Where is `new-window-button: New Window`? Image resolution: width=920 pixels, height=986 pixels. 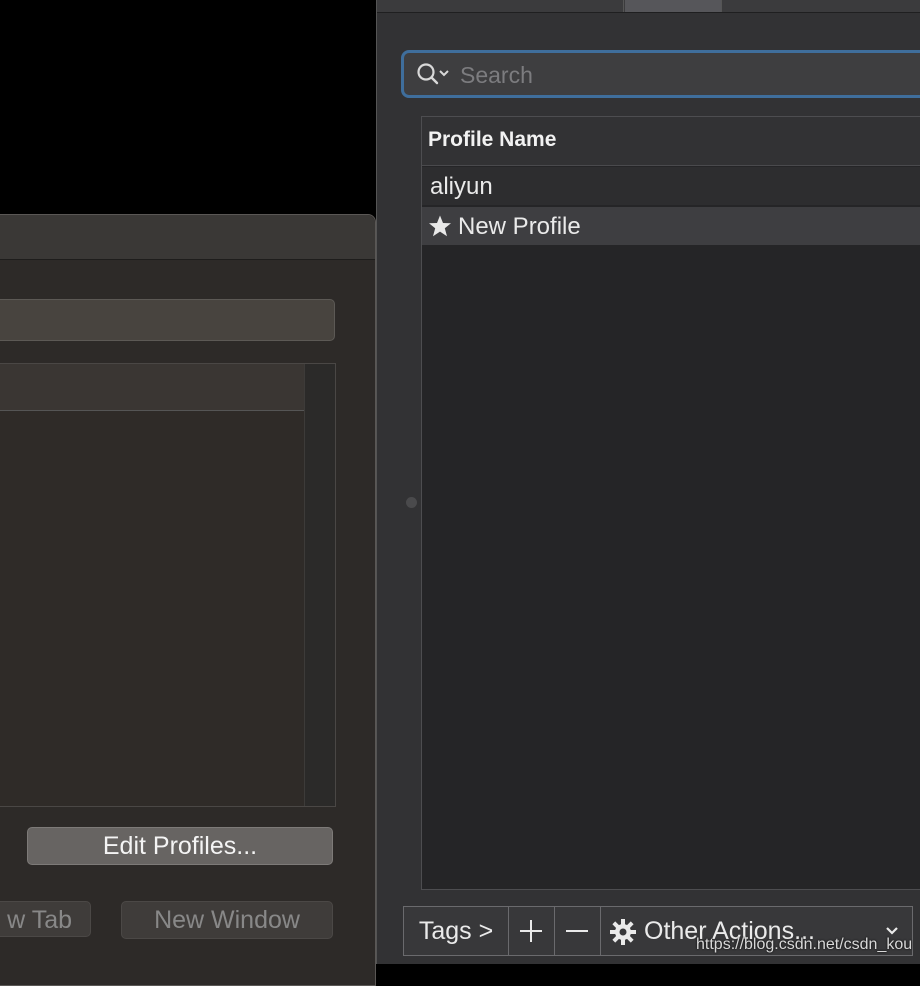
new-window-button: New Window is located at coordinates (227, 920).